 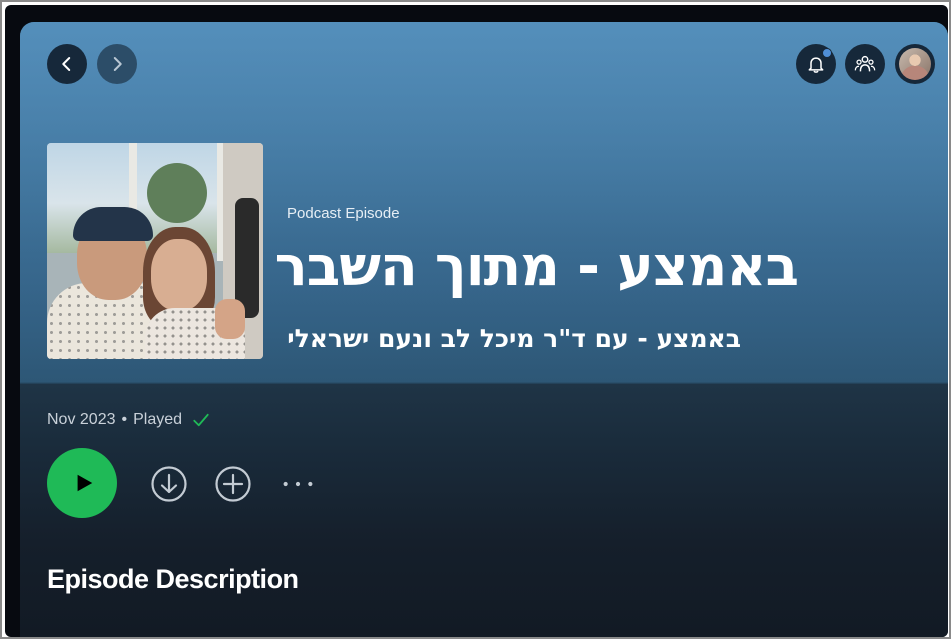 What do you see at coordinates (536, 266) in the screenshot?
I see `episode-title: באמצע - מתוך השבר` at bounding box center [536, 266].